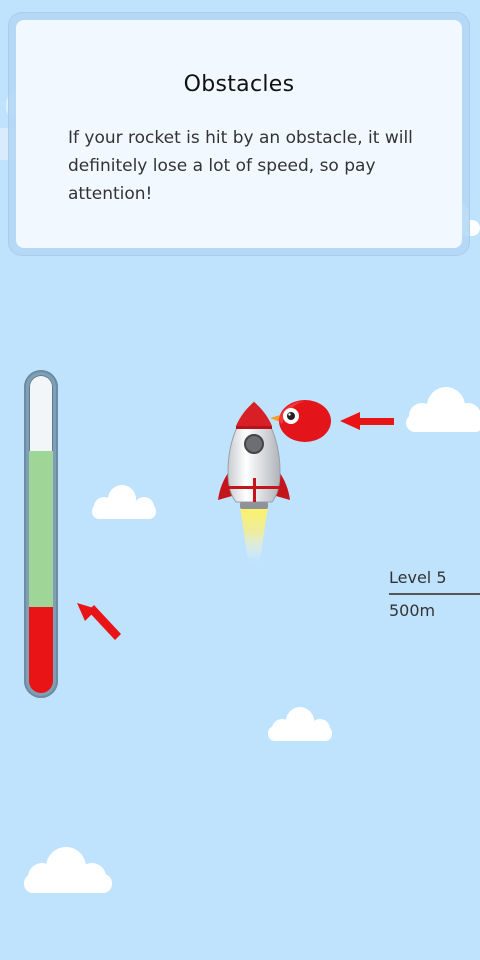  I want to click on level-divider, so click(434, 594).